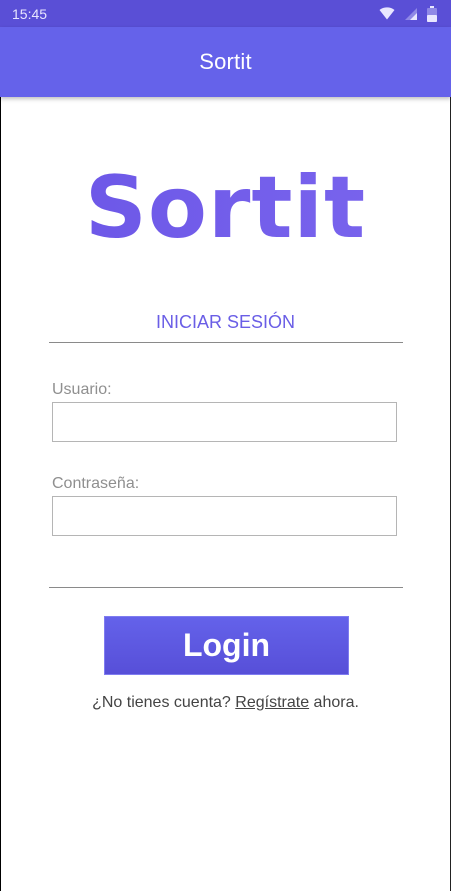  I want to click on app-bar-title: Sortit, so click(225, 61).